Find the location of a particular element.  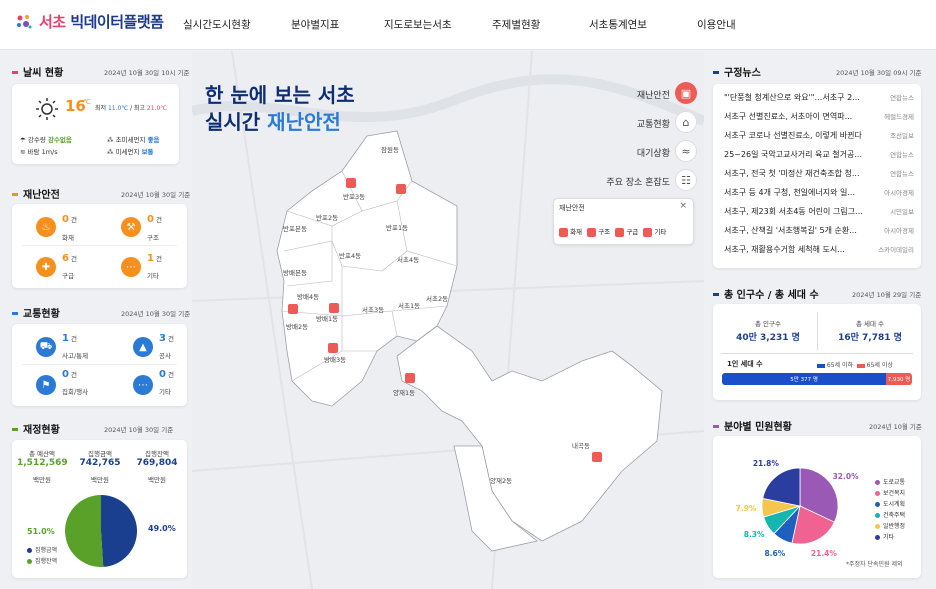

alarm-icon: ▣ is located at coordinates (686, 93).